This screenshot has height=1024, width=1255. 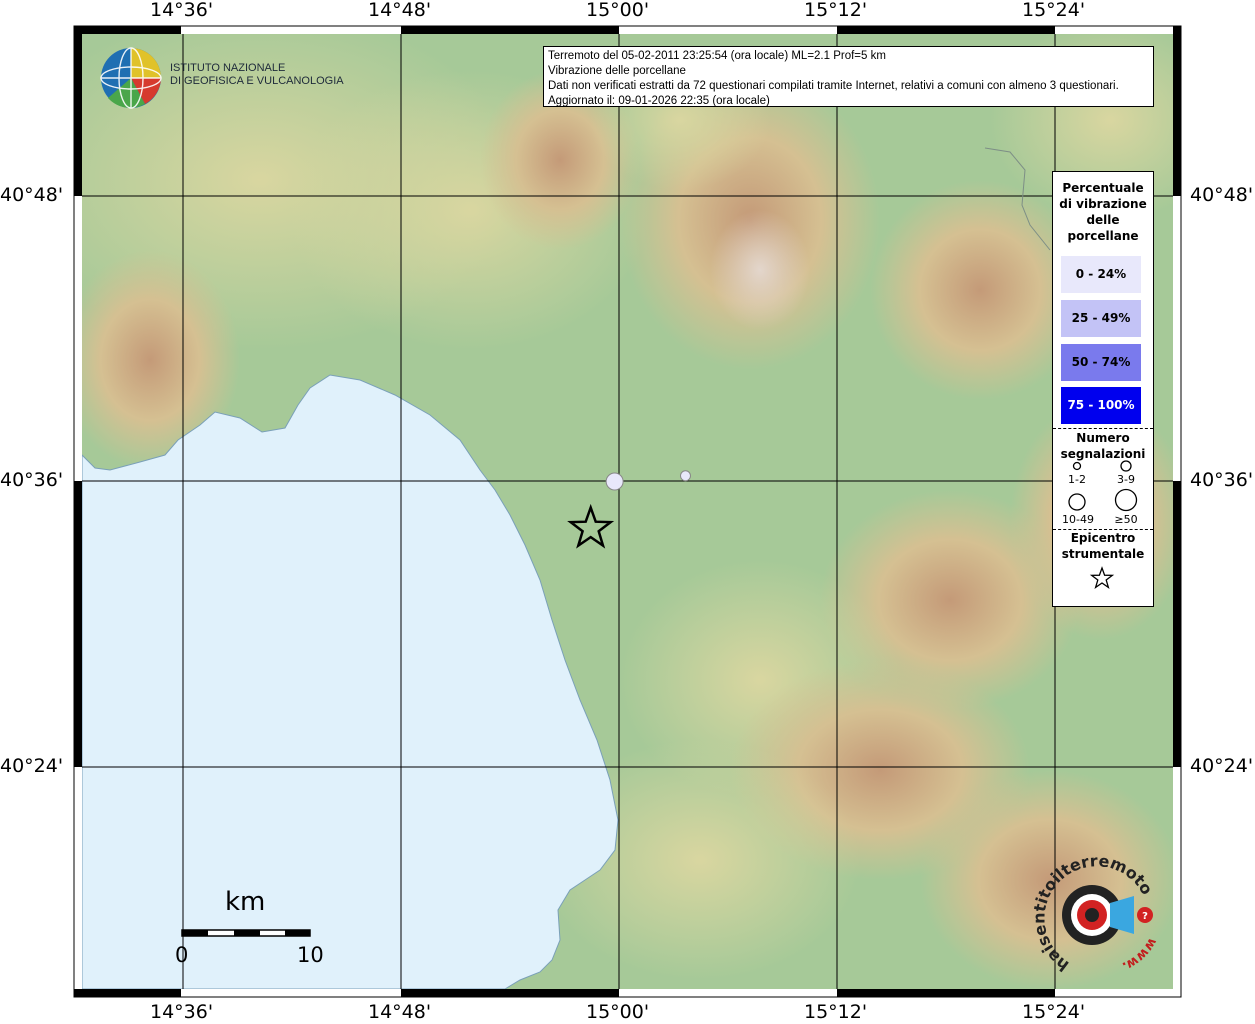 I want to click on legend-class-4: 75 - 100%, so click(x=1101, y=405).